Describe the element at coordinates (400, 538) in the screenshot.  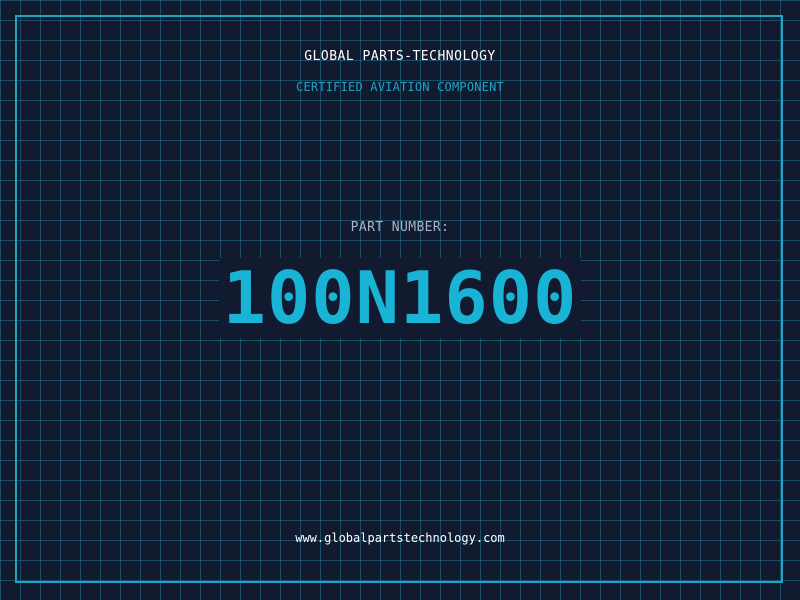
I see `website-url: www.globalpartstechnology.com` at that location.